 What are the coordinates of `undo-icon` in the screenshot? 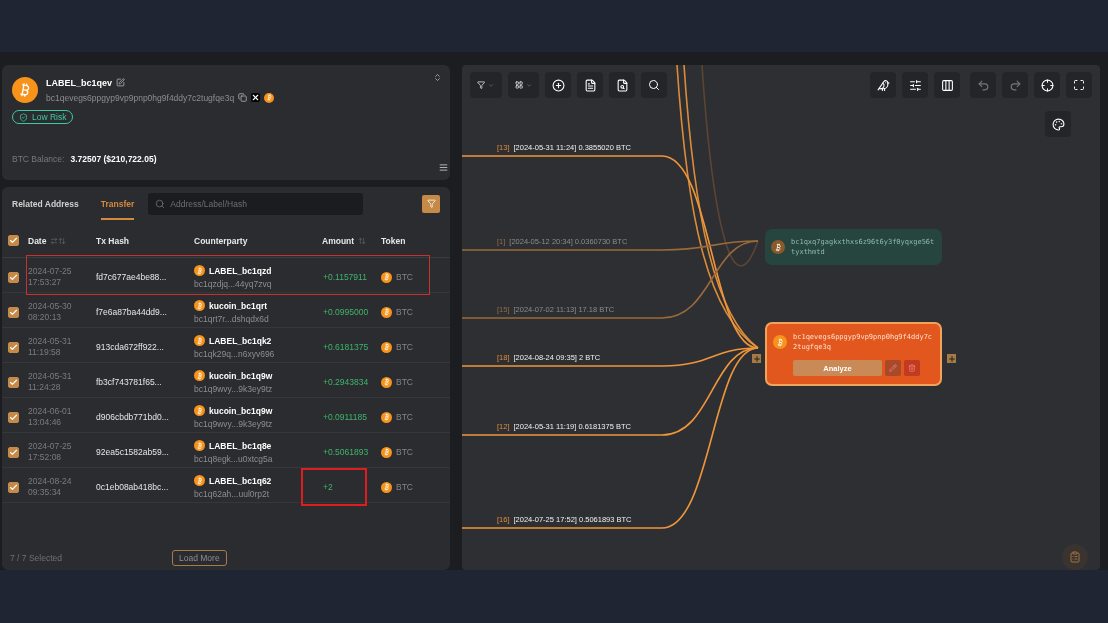 It's located at (983, 85).